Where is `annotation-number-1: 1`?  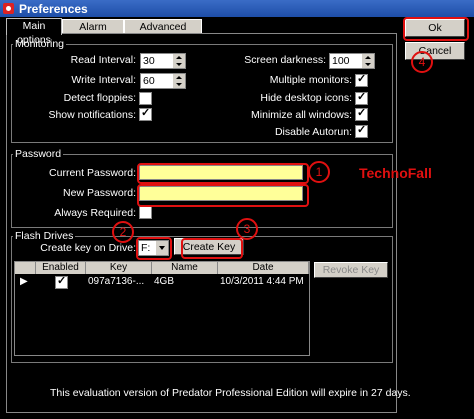 annotation-number-1: 1 is located at coordinates (319, 172).